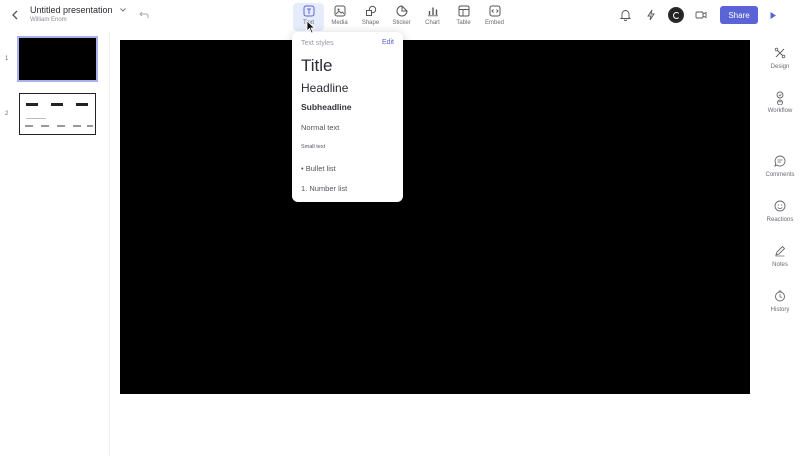 The height and width of the screenshot is (456, 800). What do you see at coordinates (309, 11) in the screenshot?
I see `text-icon` at bounding box center [309, 11].